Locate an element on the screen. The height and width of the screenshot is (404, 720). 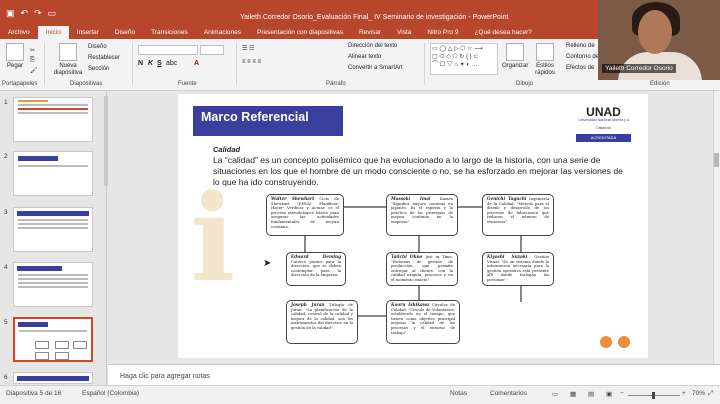
shape-effects-button: Efectos de is located at coordinates (580, 68).